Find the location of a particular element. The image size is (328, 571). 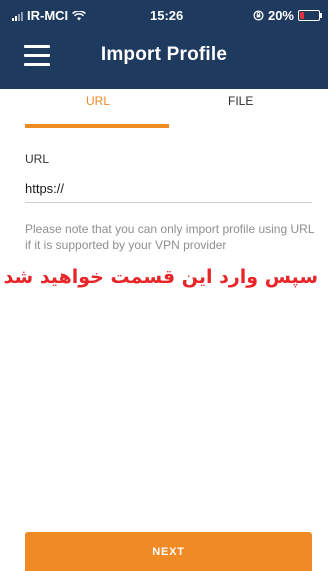

status-time: 15:26 is located at coordinates (167, 15).